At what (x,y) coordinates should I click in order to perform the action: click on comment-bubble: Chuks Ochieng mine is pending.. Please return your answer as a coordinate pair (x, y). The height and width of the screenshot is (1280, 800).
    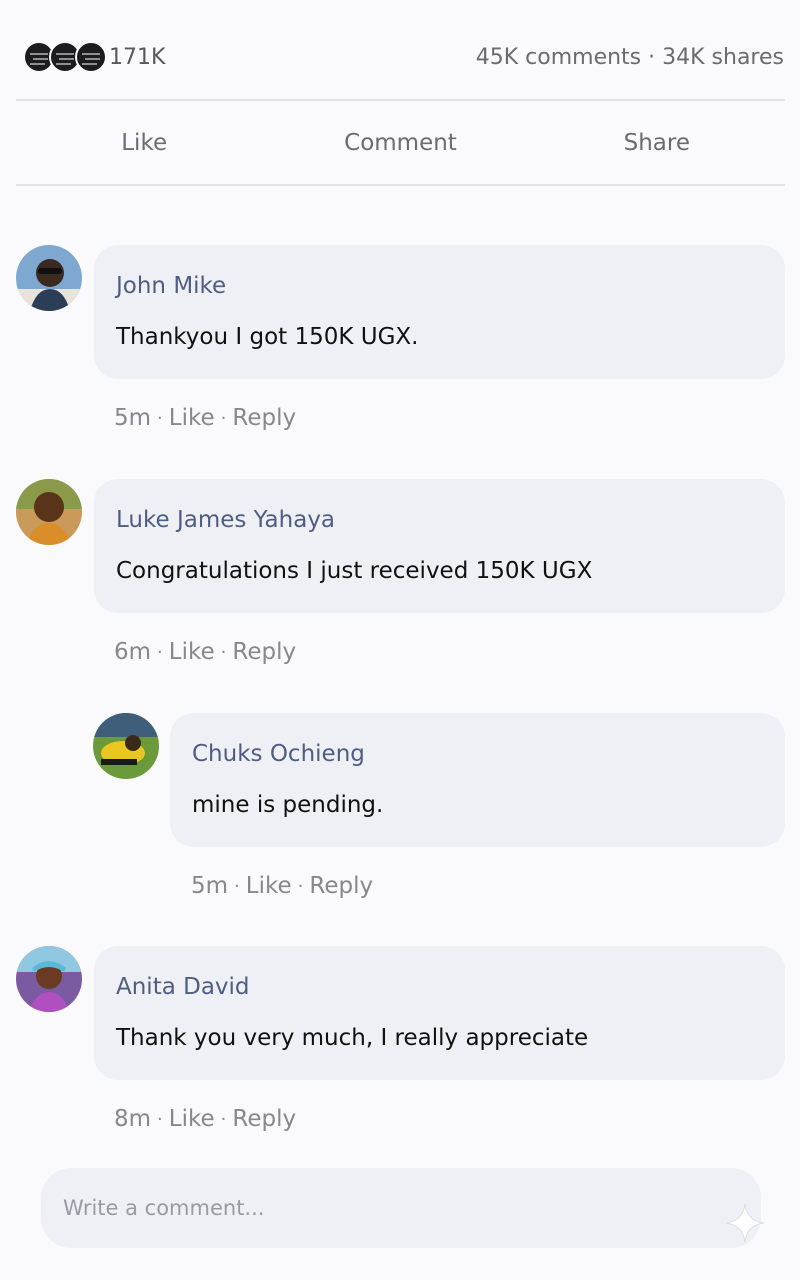
    Looking at the image, I should click on (477, 780).